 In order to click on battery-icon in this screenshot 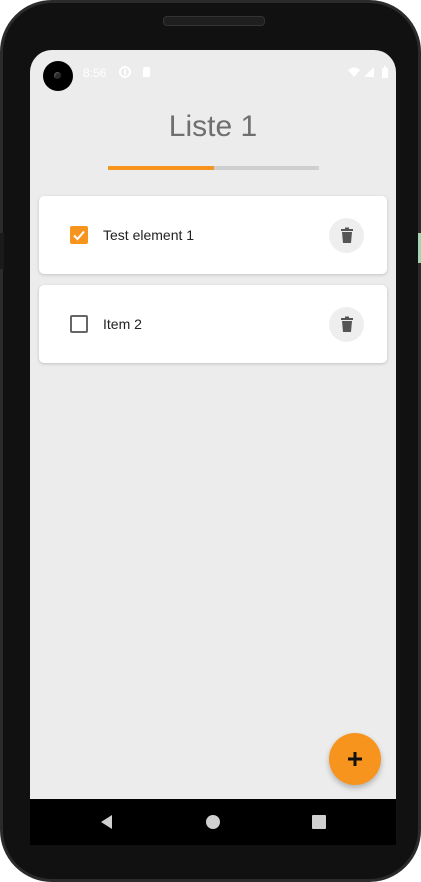, I will do `click(385, 72)`.